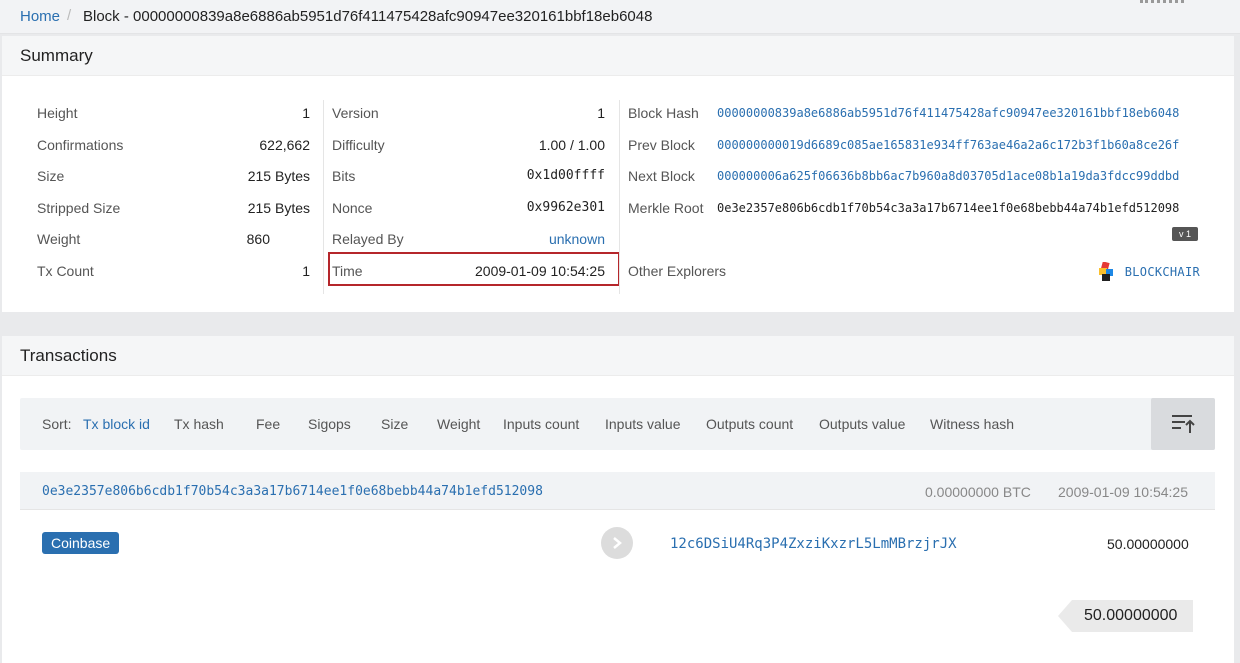 This screenshot has width=1240, height=663. Describe the element at coordinates (1123, 492) in the screenshot. I see `transaction-time: 2009-01-09 10:54:25` at that location.